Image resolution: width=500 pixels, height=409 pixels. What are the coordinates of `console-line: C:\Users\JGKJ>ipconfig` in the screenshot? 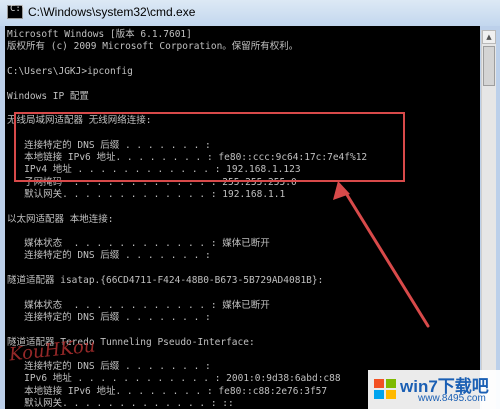 It's located at (70, 71).